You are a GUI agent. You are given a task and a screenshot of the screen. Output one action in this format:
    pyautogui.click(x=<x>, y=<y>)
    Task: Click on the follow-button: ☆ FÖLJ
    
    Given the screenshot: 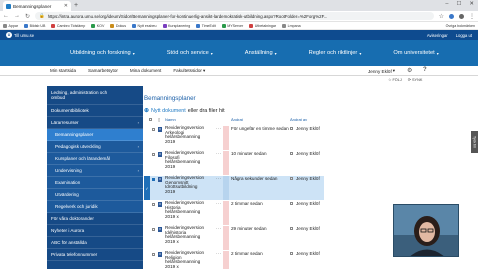 What is the action you would take?
    pyautogui.click(x=395, y=79)
    